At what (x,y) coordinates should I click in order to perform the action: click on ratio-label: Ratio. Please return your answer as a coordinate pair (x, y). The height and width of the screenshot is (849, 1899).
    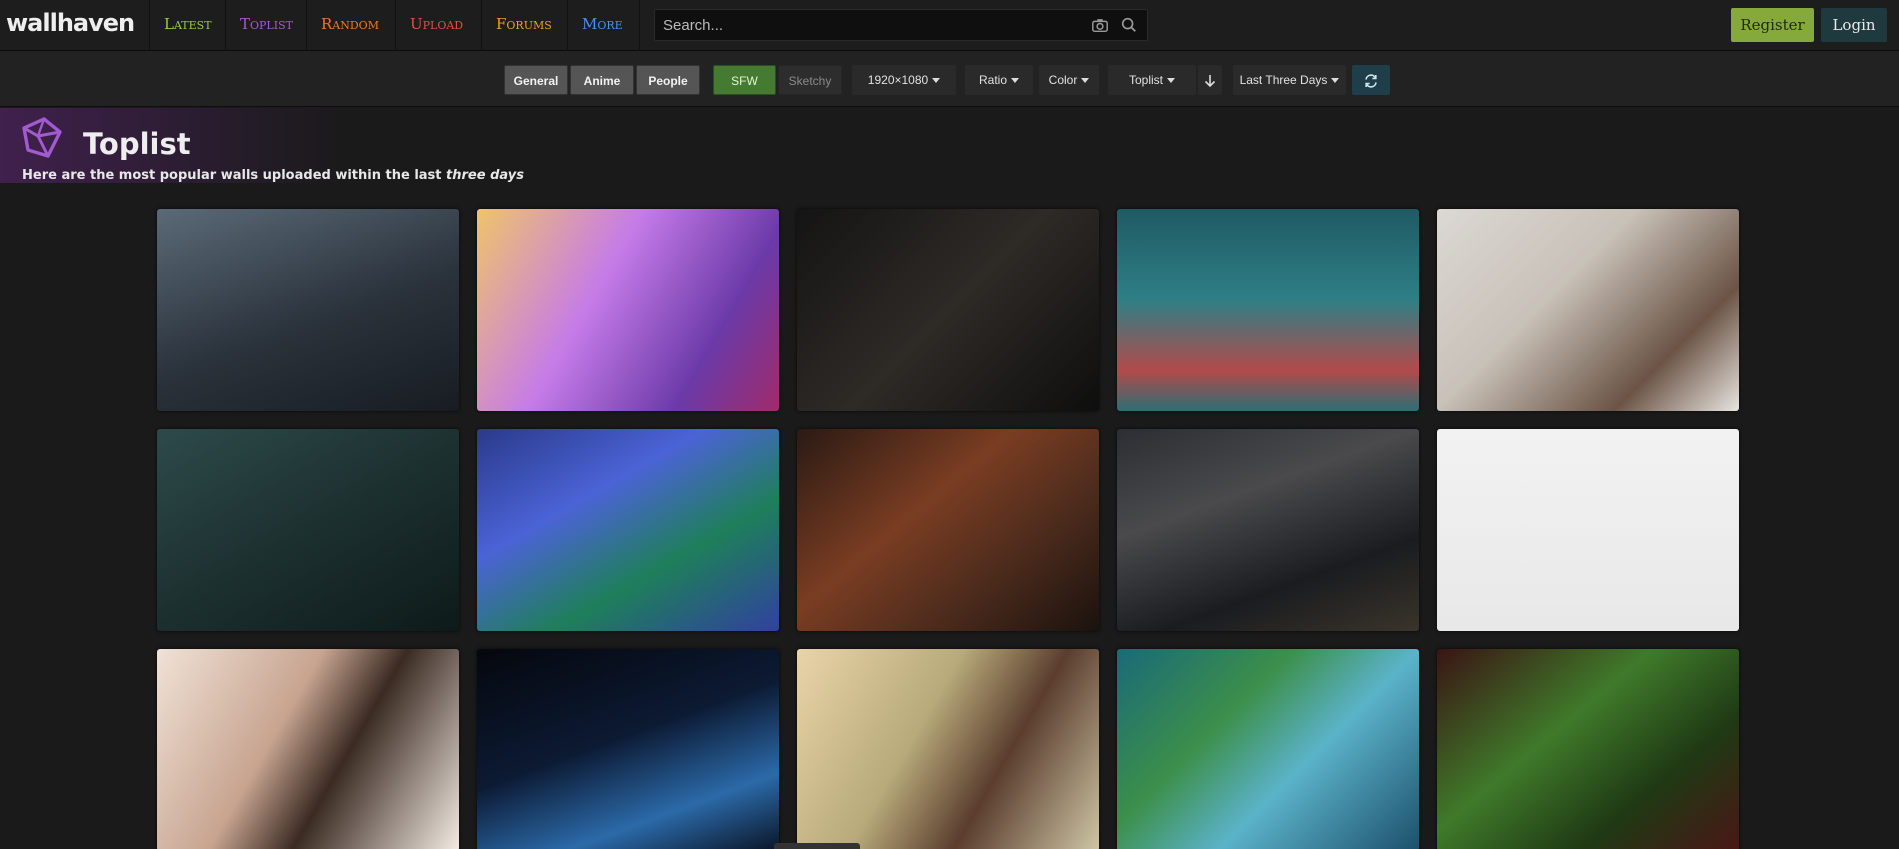
    Looking at the image, I should click on (992, 80).